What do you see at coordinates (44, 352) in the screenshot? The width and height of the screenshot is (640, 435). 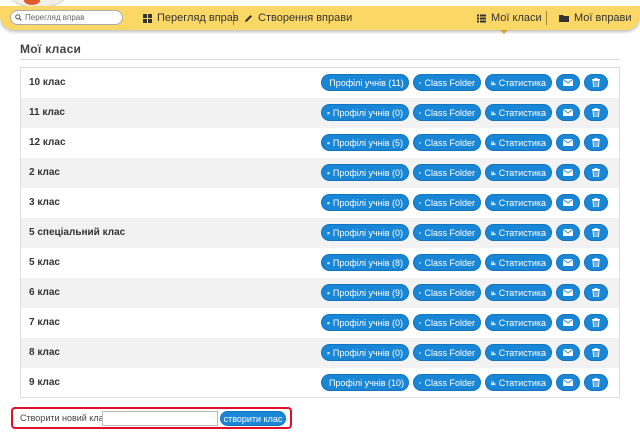 I see `class-name: 8 клас` at bounding box center [44, 352].